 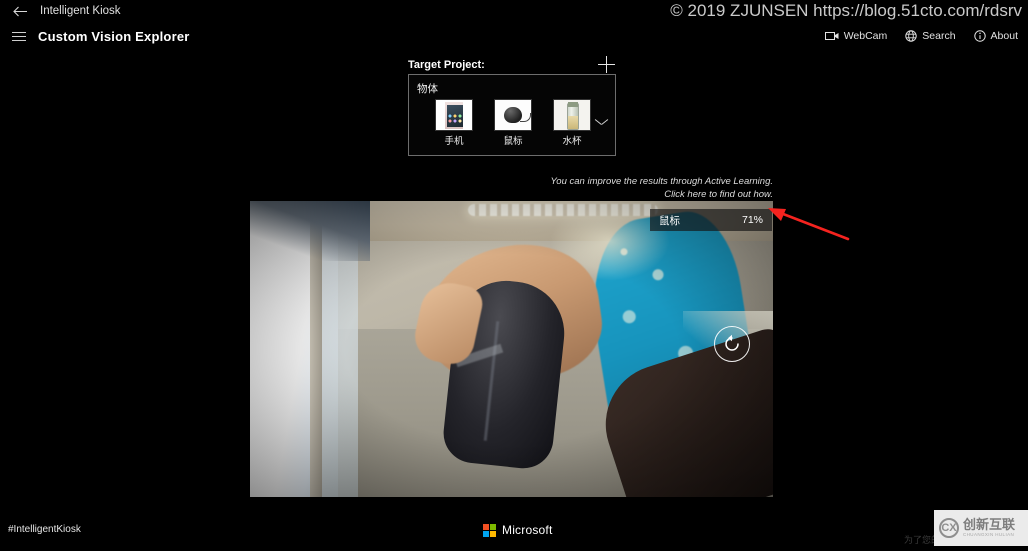 What do you see at coordinates (1004, 36) in the screenshot?
I see `about-label: About` at bounding box center [1004, 36].